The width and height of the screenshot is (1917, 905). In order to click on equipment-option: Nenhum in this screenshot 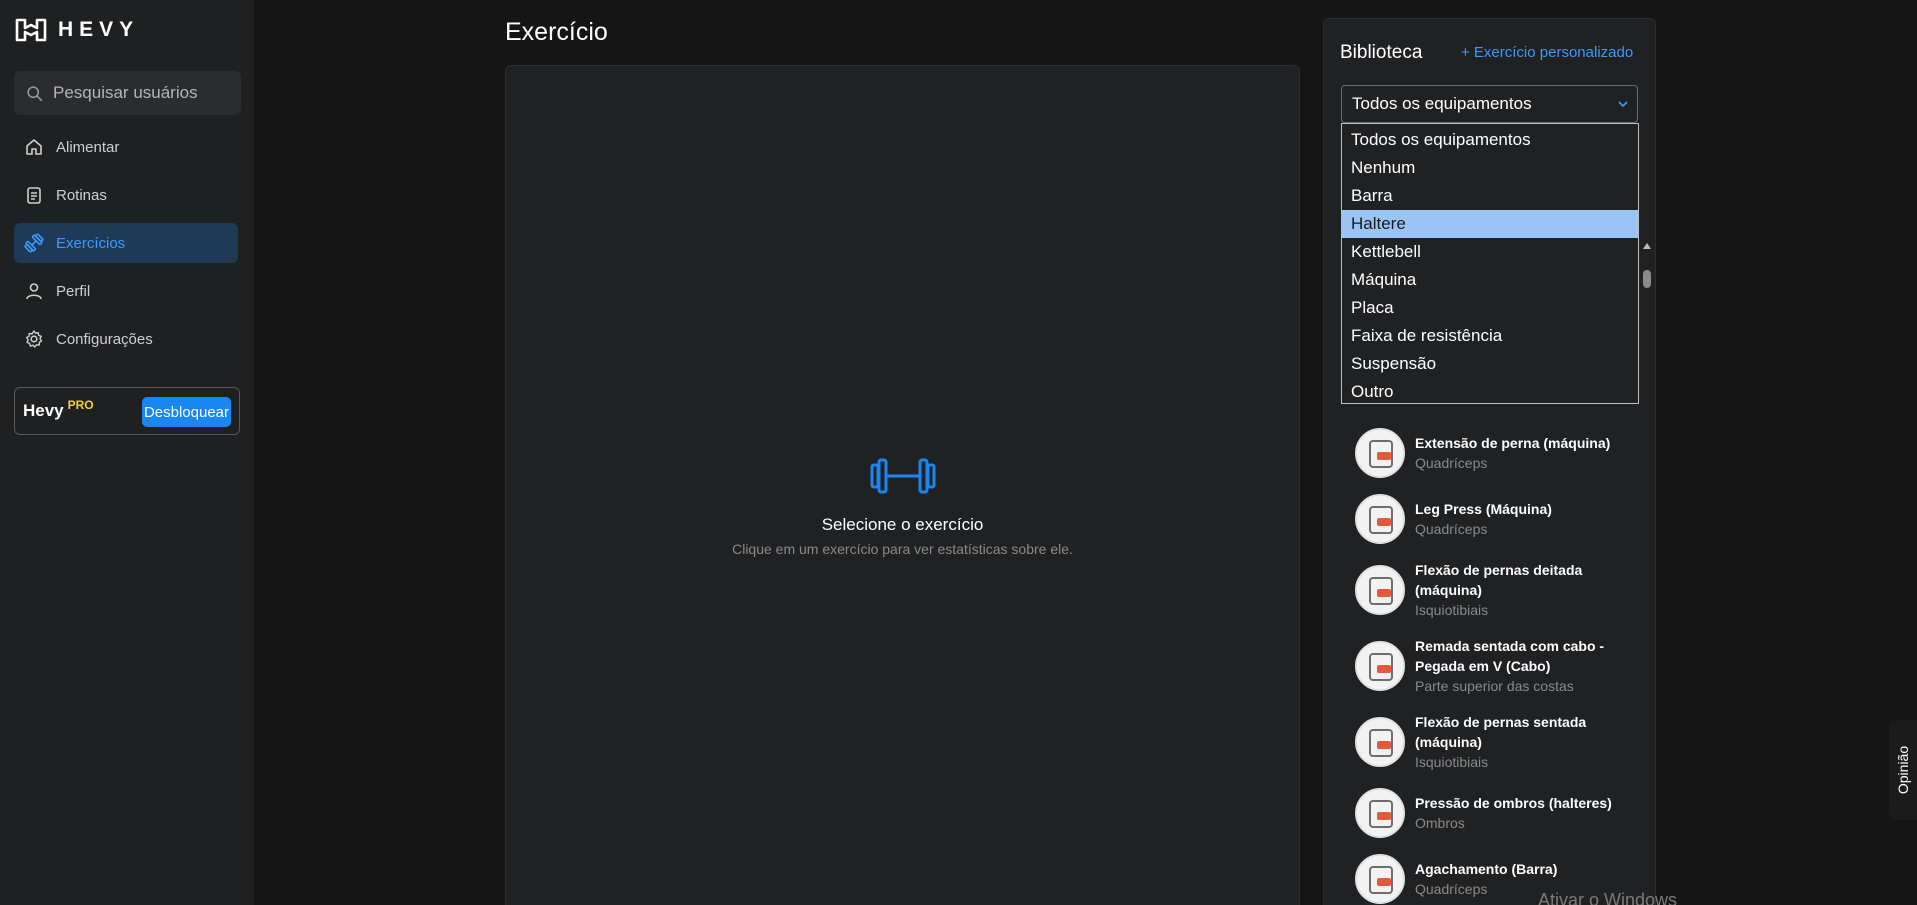, I will do `click(1490, 168)`.